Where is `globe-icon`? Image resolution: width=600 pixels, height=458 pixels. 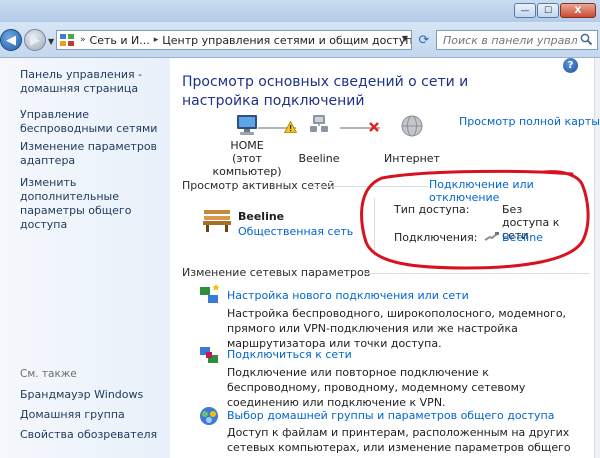
globe-icon is located at coordinates (412, 126).